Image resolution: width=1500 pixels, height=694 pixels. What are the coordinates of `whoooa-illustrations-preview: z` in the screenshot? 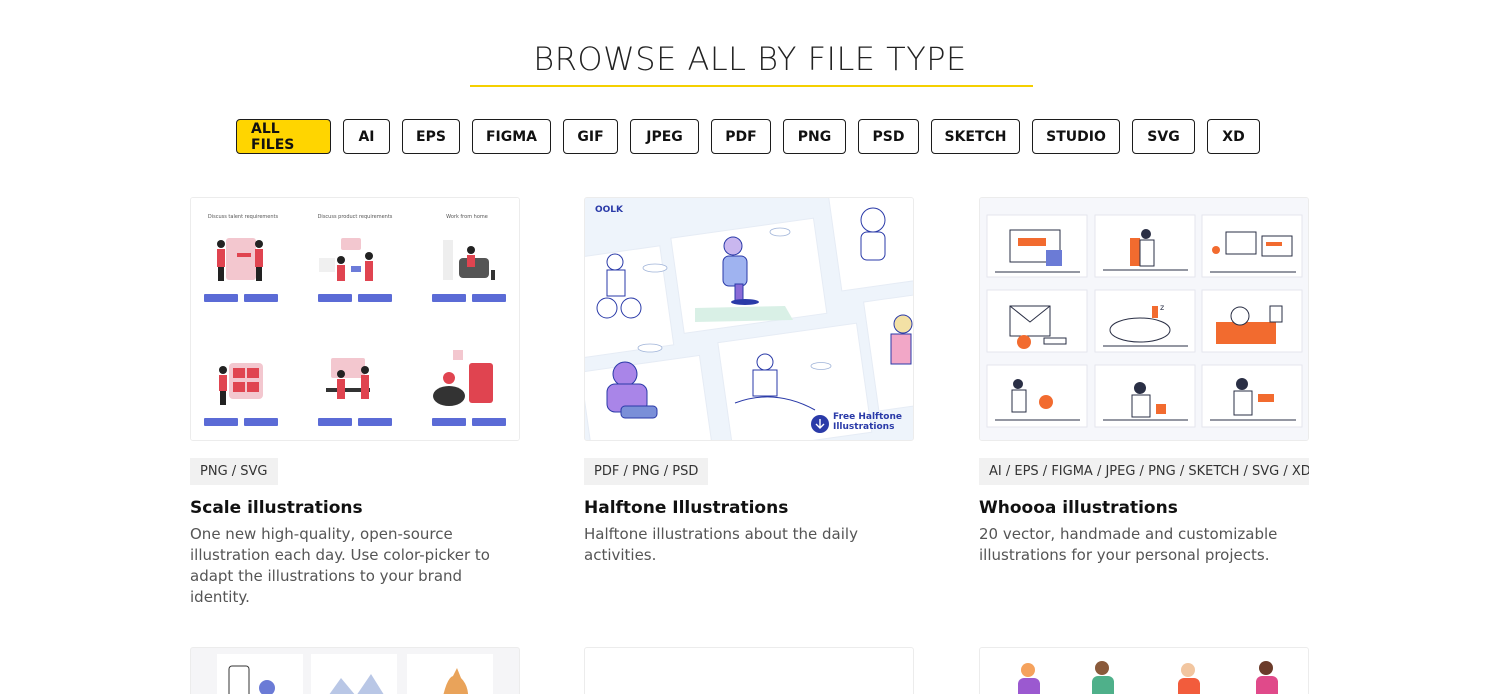 It's located at (1144, 319).